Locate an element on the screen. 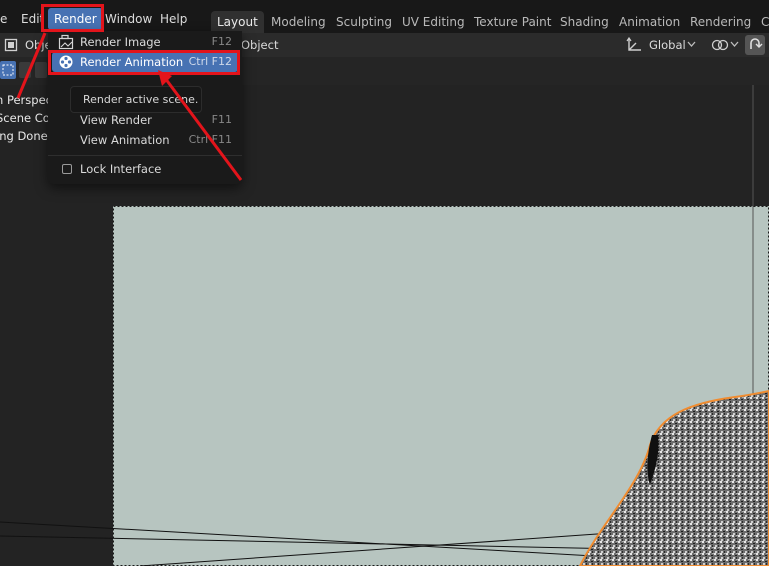  annotation-arrows is located at coordinates (129, 106).